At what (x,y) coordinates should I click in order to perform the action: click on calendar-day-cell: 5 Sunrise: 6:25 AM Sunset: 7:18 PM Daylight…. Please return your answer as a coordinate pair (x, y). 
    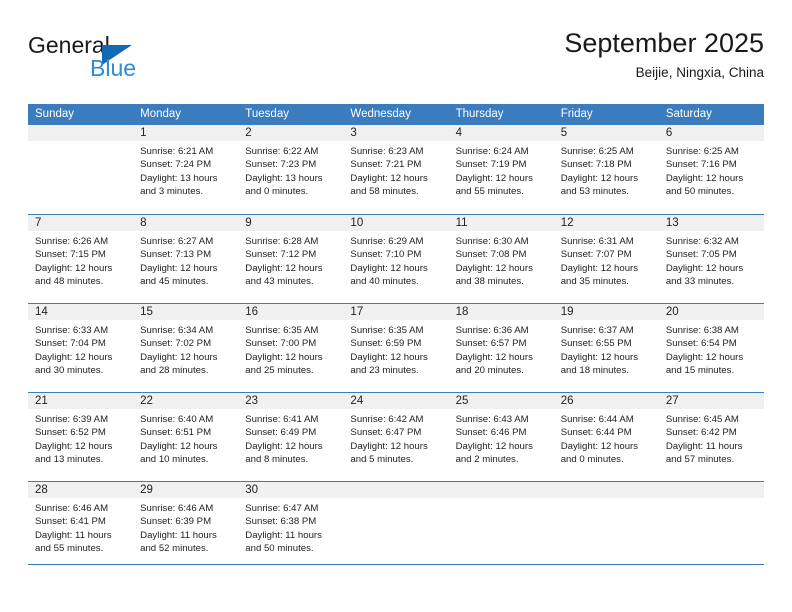
    Looking at the image, I should click on (606, 169).